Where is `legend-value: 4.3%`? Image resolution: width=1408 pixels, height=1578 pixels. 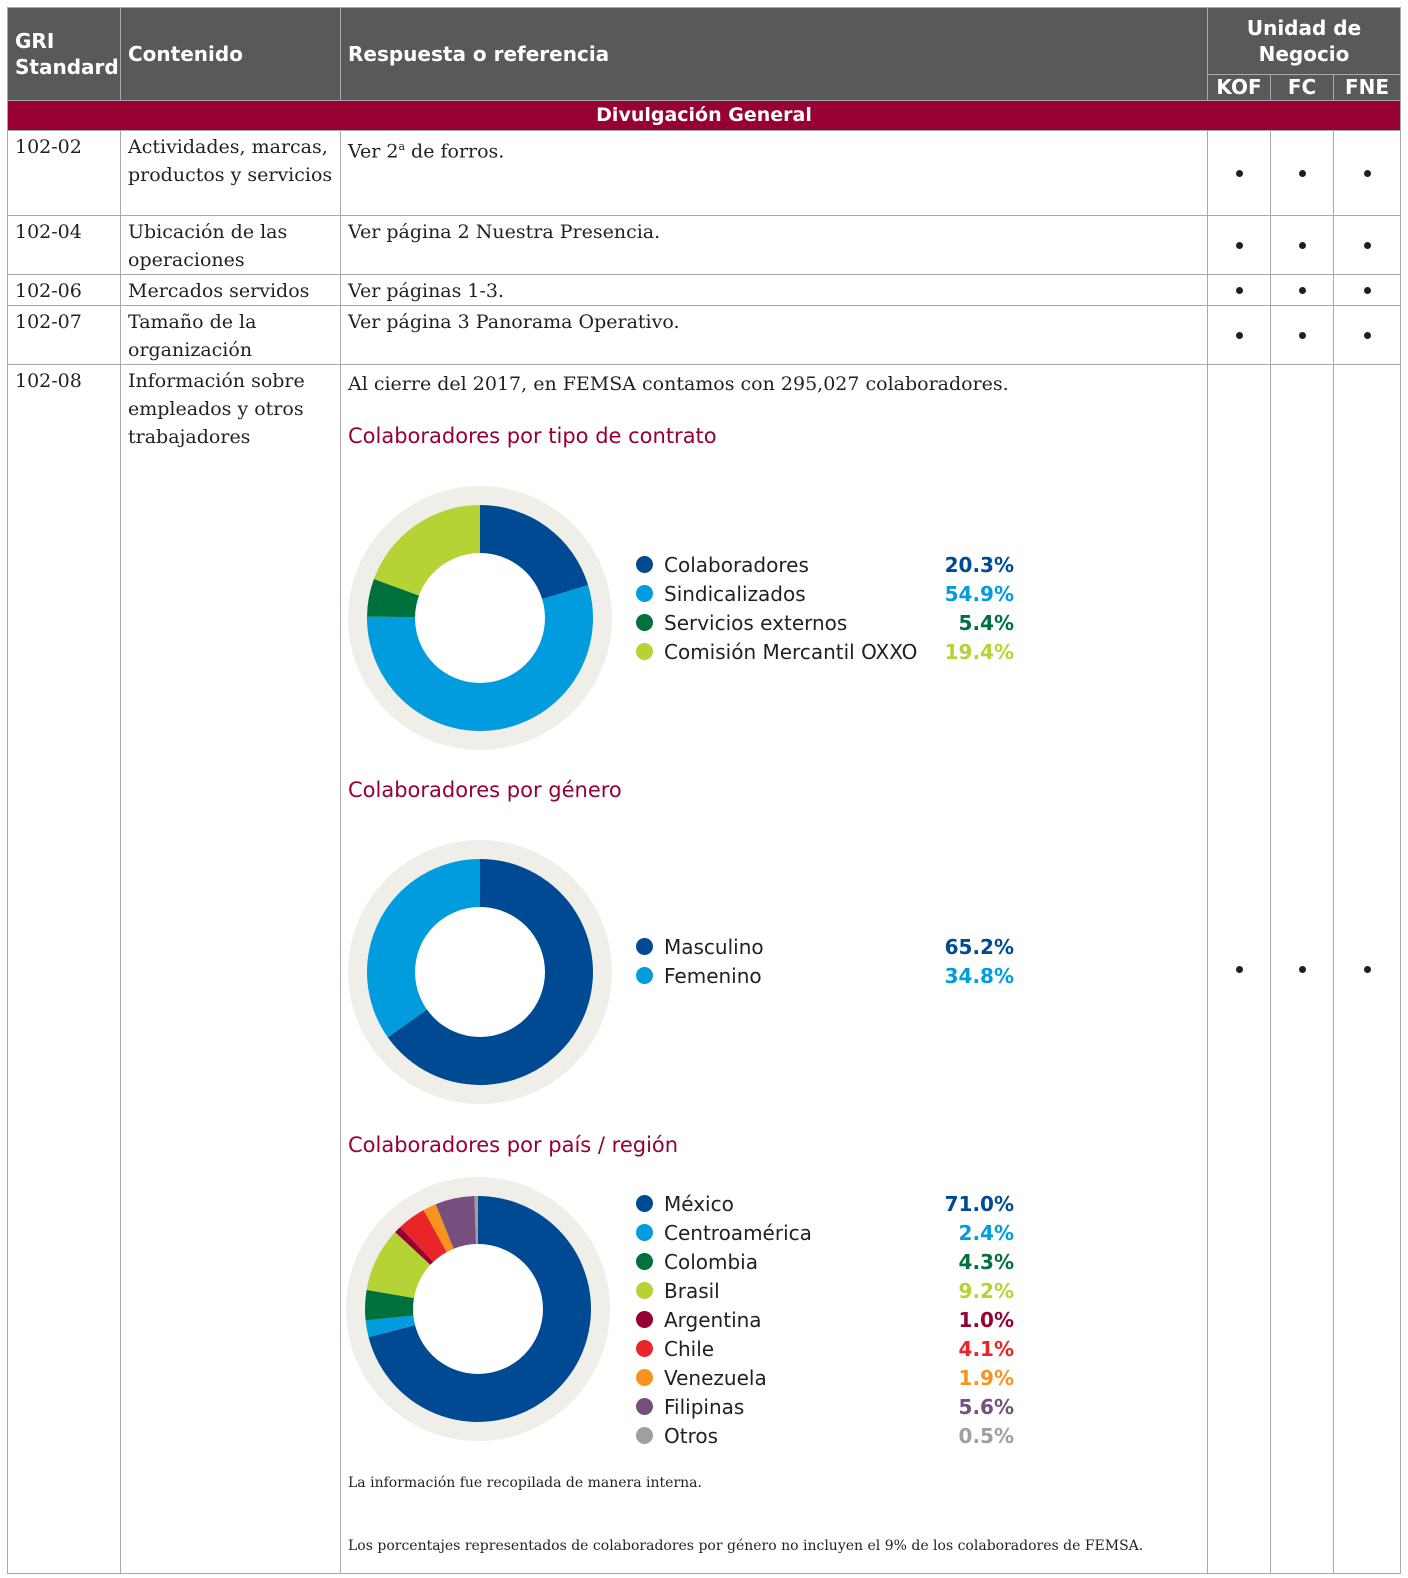
legend-value: 4.3% is located at coordinates (986, 1261).